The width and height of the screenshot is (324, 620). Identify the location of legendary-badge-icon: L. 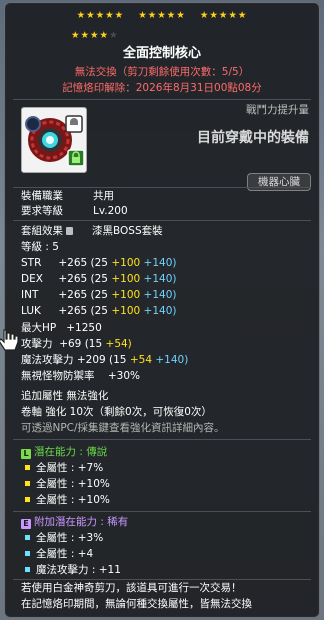
(26, 454).